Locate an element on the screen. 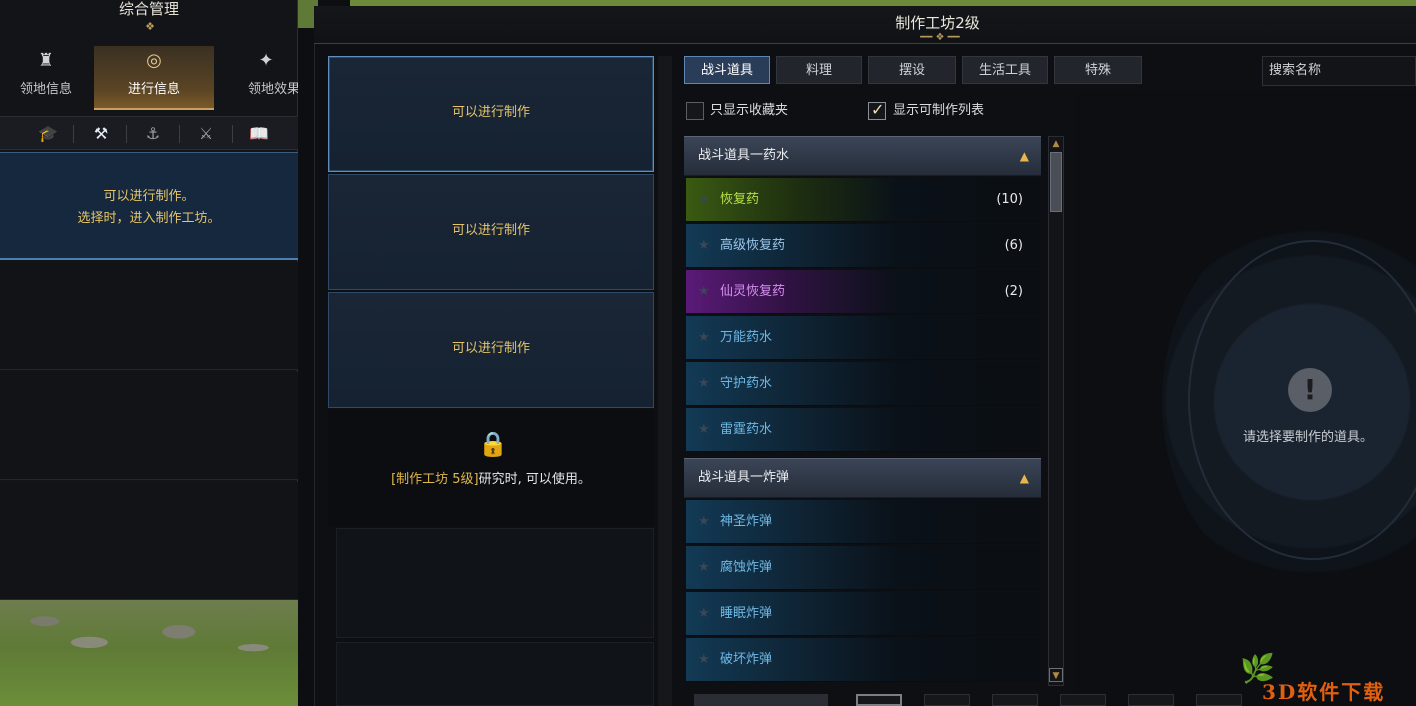 The width and height of the screenshot is (1416, 706). item-count: (6) is located at coordinates (1013, 245).